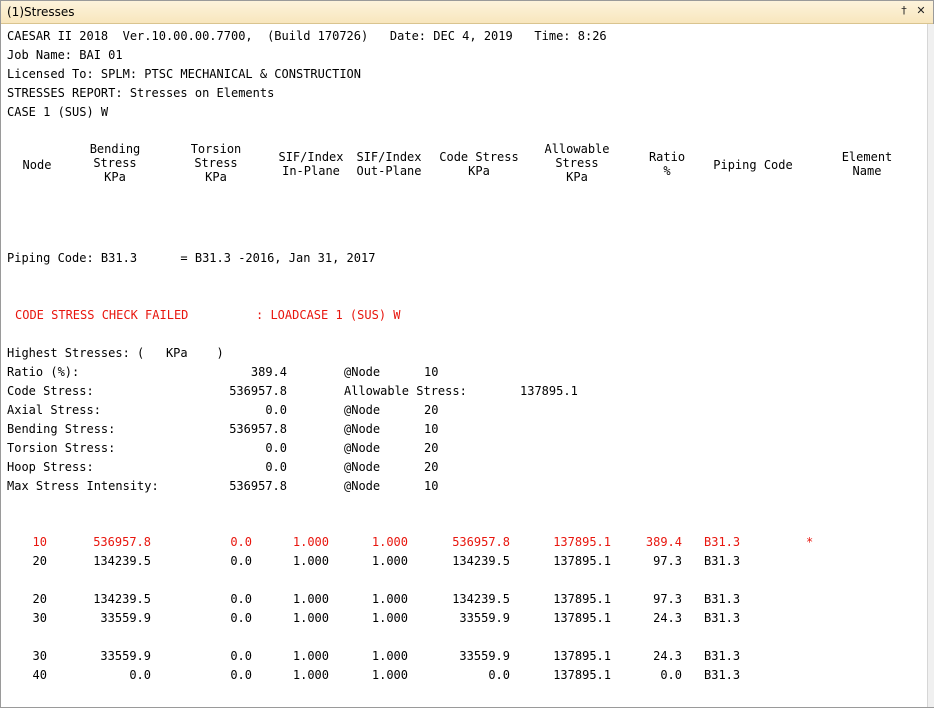  I want to click on cell-node: 40, so click(39, 675).